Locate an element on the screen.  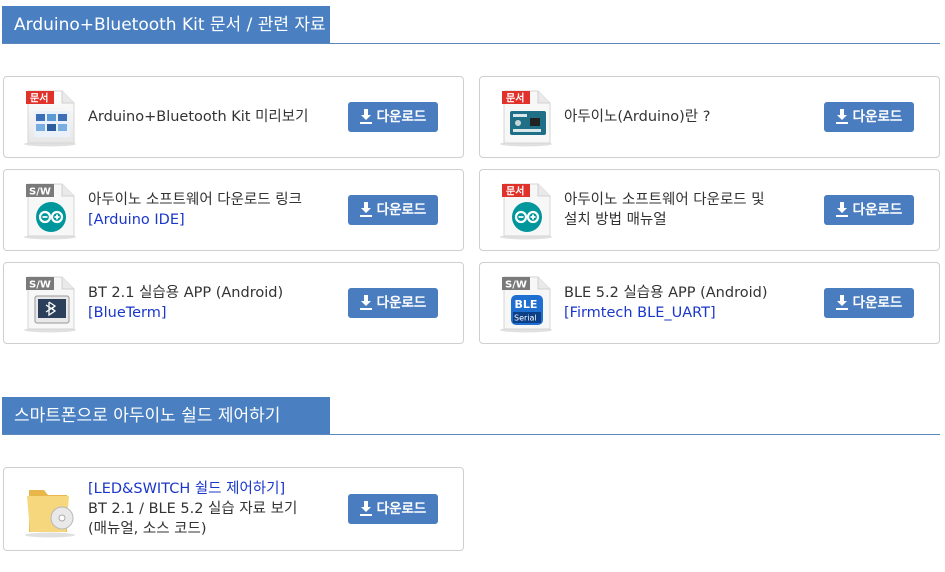
section-title: Arduino+Bluetooth Kit 문서 / 관련 자료 is located at coordinates (166, 25).